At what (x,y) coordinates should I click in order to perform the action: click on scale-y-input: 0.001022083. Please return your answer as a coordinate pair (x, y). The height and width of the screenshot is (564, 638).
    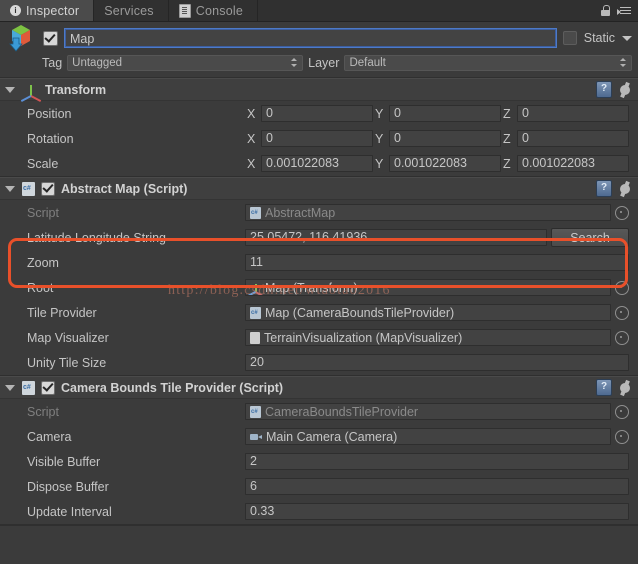
    Looking at the image, I should click on (445, 163).